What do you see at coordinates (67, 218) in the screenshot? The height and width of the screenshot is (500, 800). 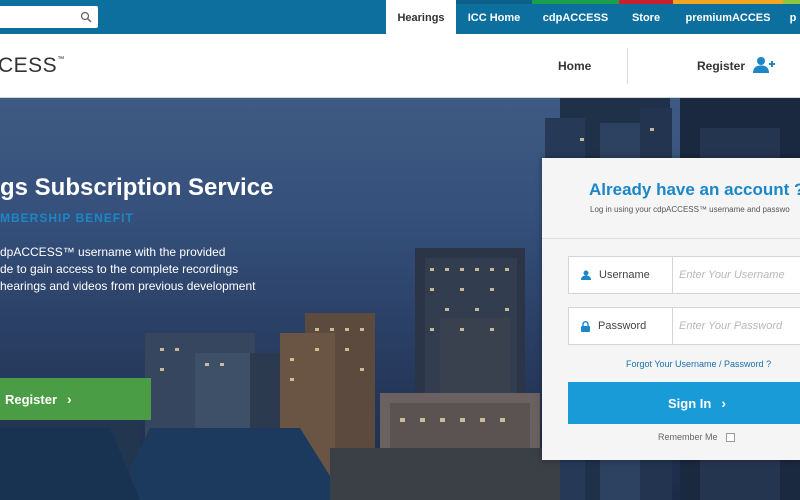 I see `hero-subtitle: MBERSHIP BENEFIT` at bounding box center [67, 218].